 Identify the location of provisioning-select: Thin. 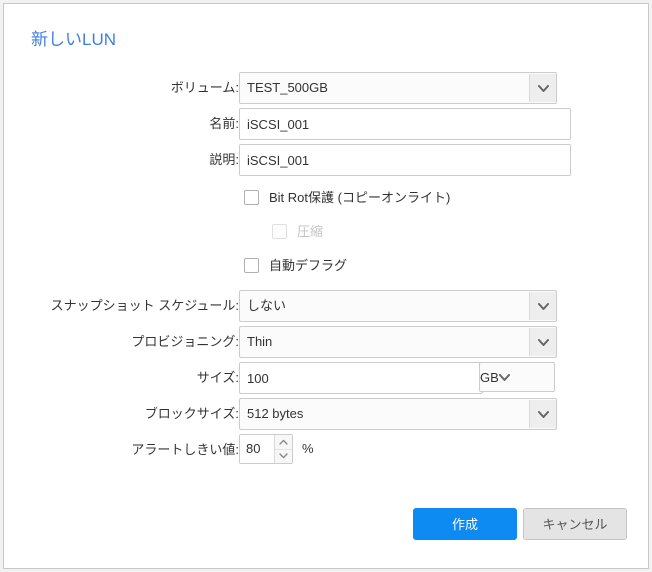
(398, 342).